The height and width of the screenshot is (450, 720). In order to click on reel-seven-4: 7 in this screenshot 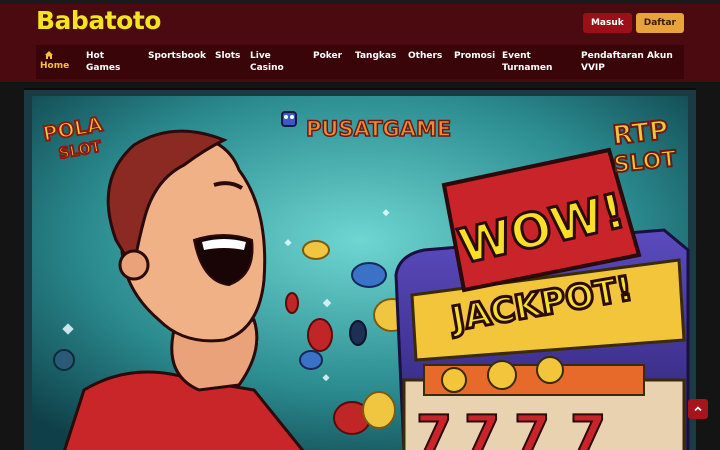, I will do `click(588, 427)`.